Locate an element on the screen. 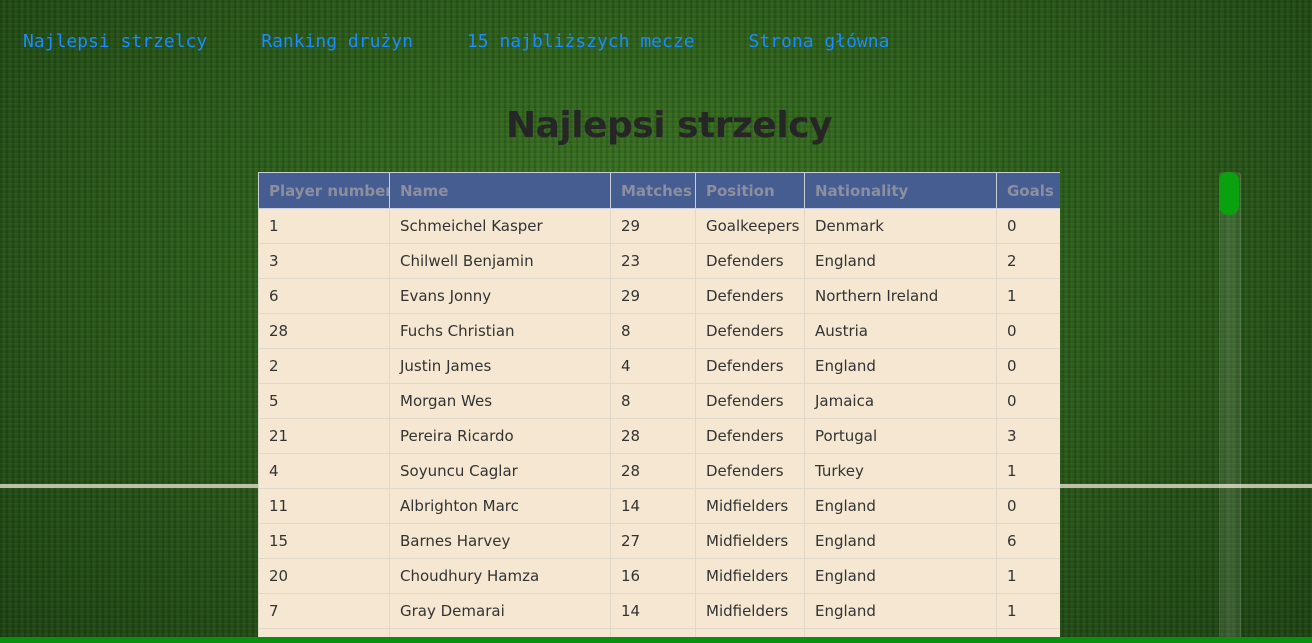 This screenshot has width=1312, height=643. scrollbar-track is located at coordinates (1230, 407).